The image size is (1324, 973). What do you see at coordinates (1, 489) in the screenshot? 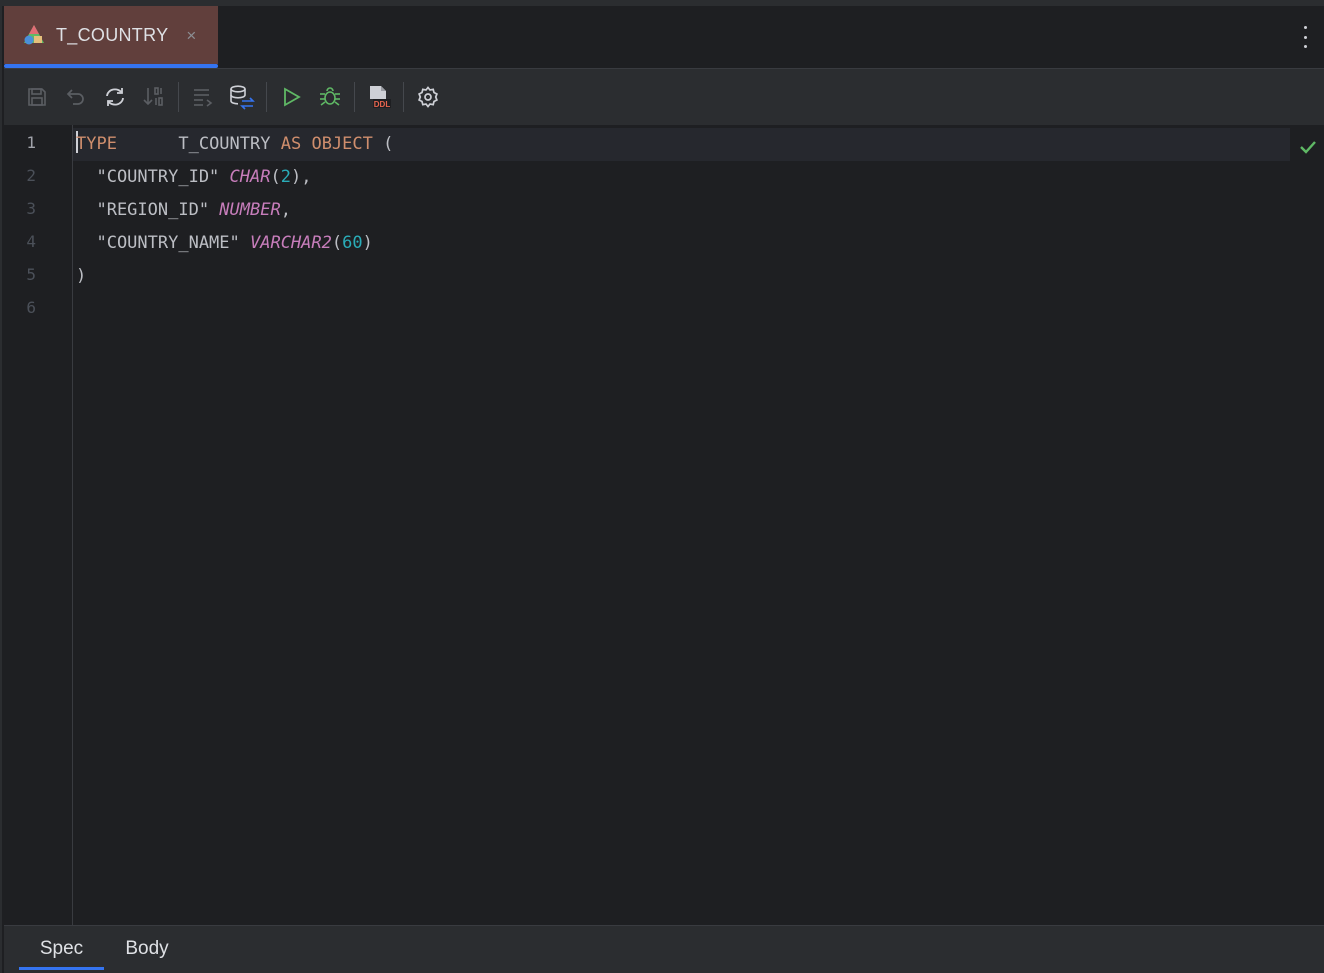
I see `window-left-border` at bounding box center [1, 489].